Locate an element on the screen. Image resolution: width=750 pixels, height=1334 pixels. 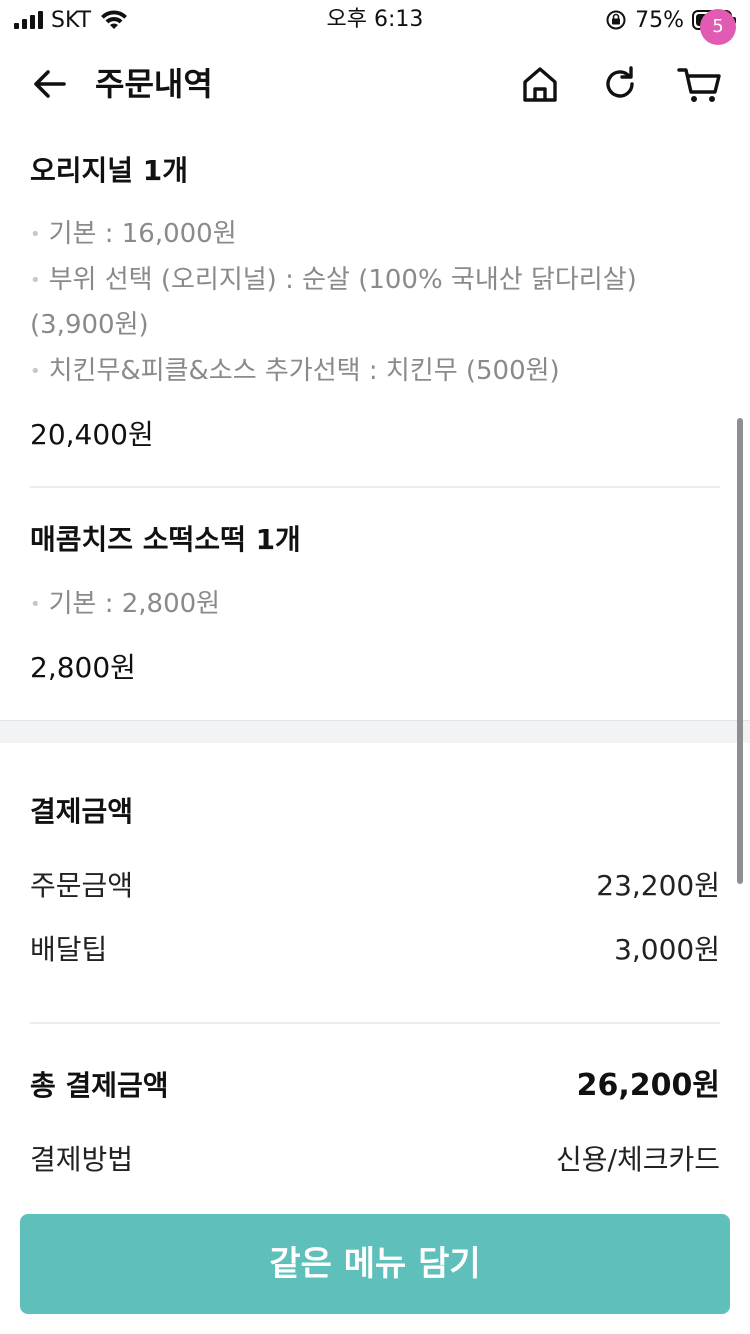
battery-percent: 75% is located at coordinates (659, 20).